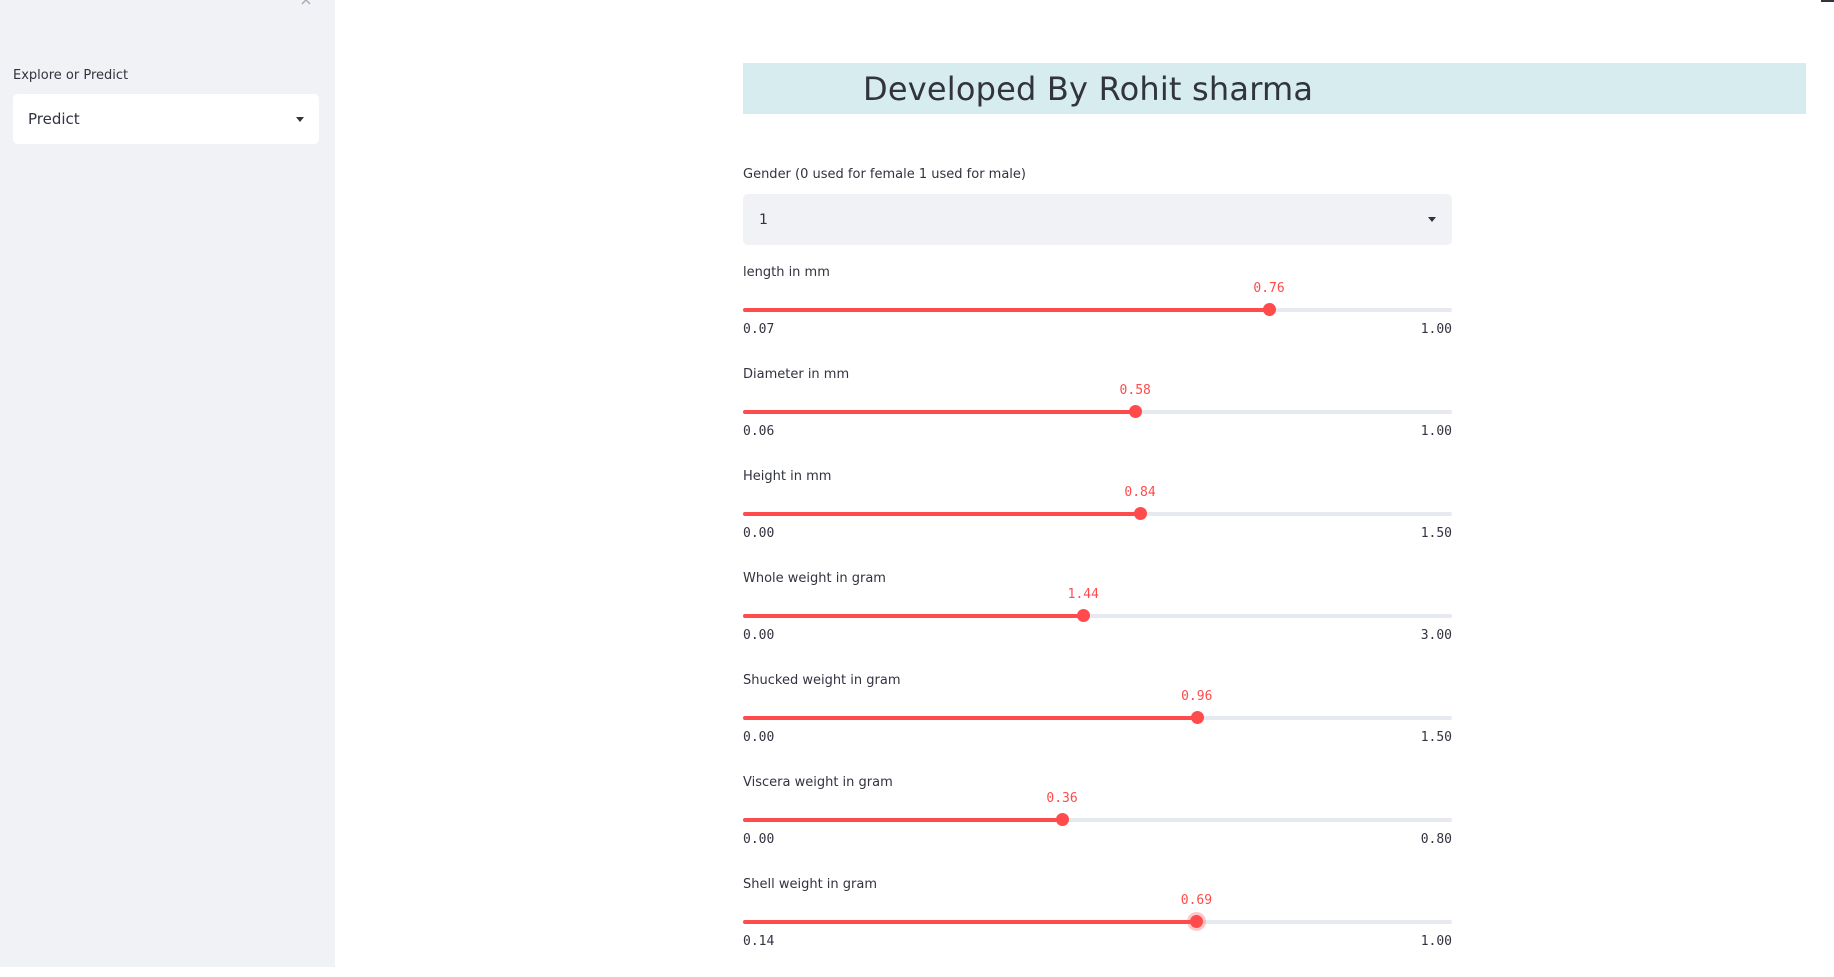  I want to click on slider-shucked-weight-in-gram: Shucked weight in gram 0.96 0.00 1.50, so click(1097, 723).